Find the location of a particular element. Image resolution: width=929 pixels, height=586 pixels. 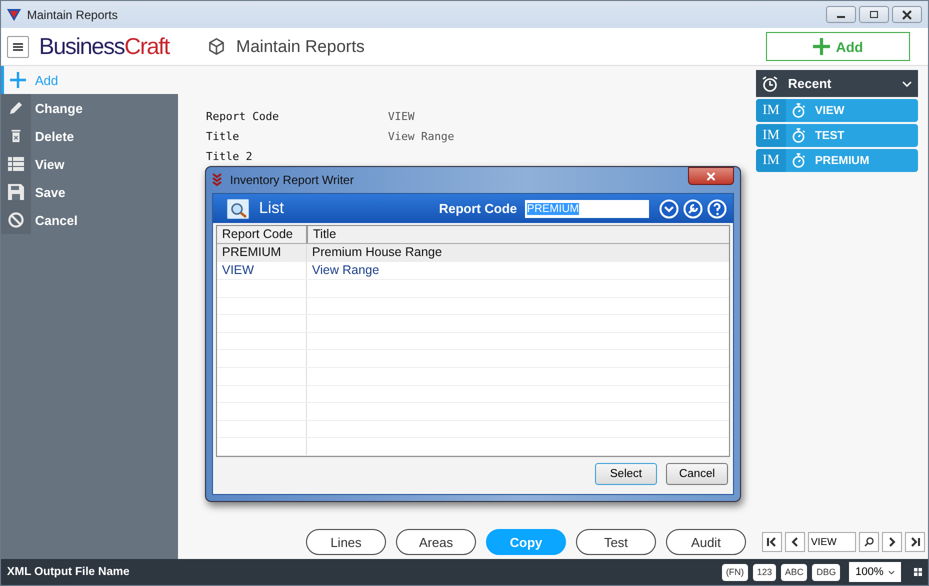

zoom-dropdown: 100% is located at coordinates (875, 572).